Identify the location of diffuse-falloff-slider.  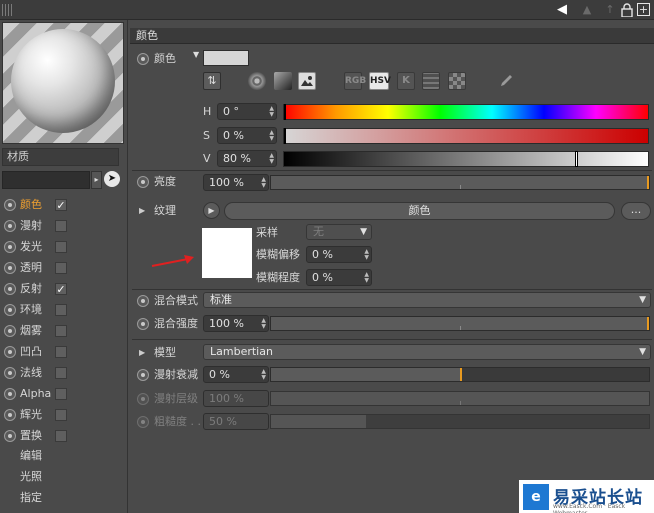
(460, 374).